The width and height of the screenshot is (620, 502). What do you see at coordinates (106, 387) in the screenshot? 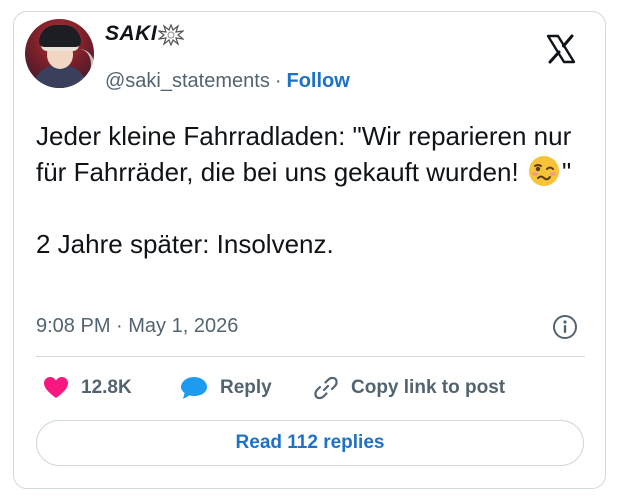
I see `like-count: 12.8K` at bounding box center [106, 387].